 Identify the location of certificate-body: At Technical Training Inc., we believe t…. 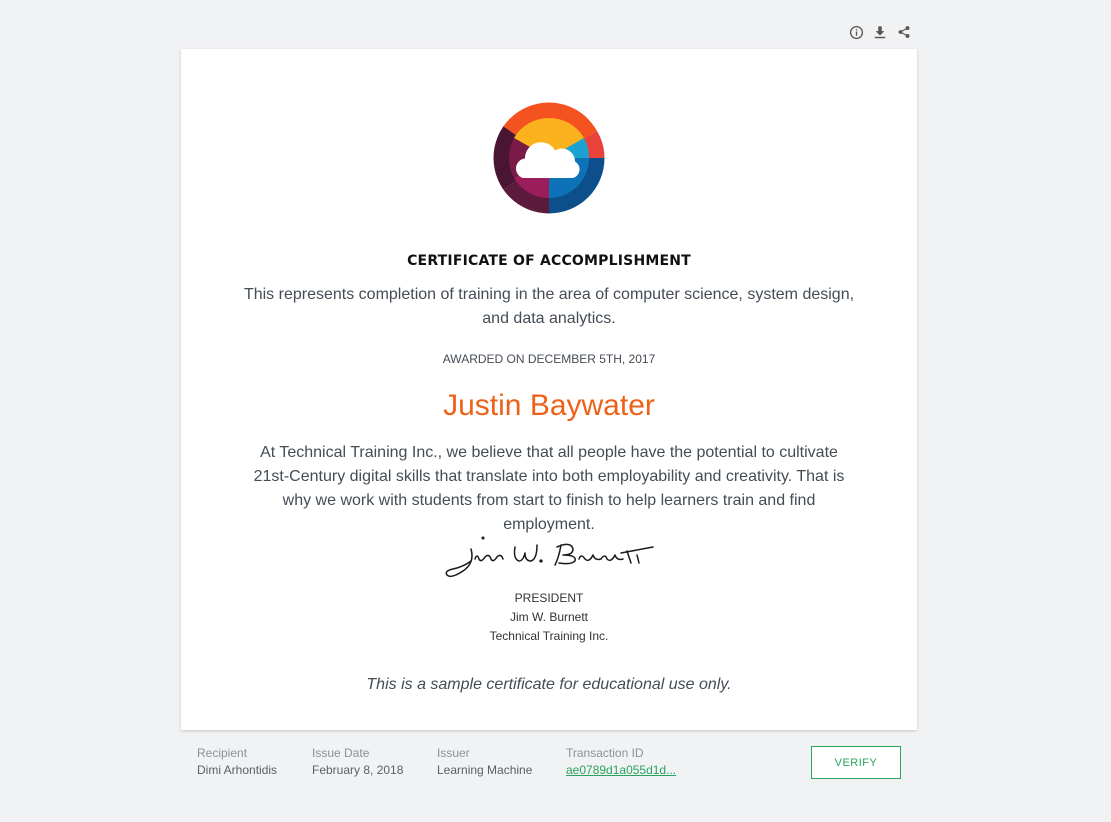
(549, 488).